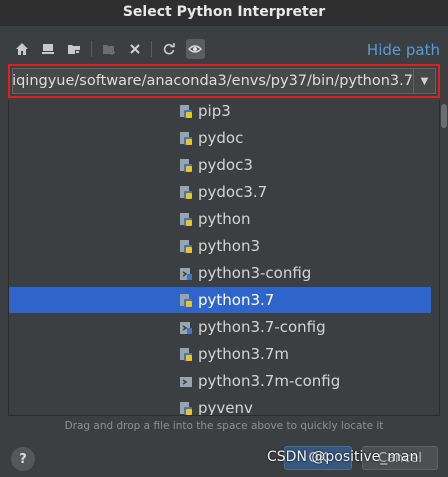 The image size is (448, 477). I want to click on tree-row-label: pydoc3, so click(225, 165).